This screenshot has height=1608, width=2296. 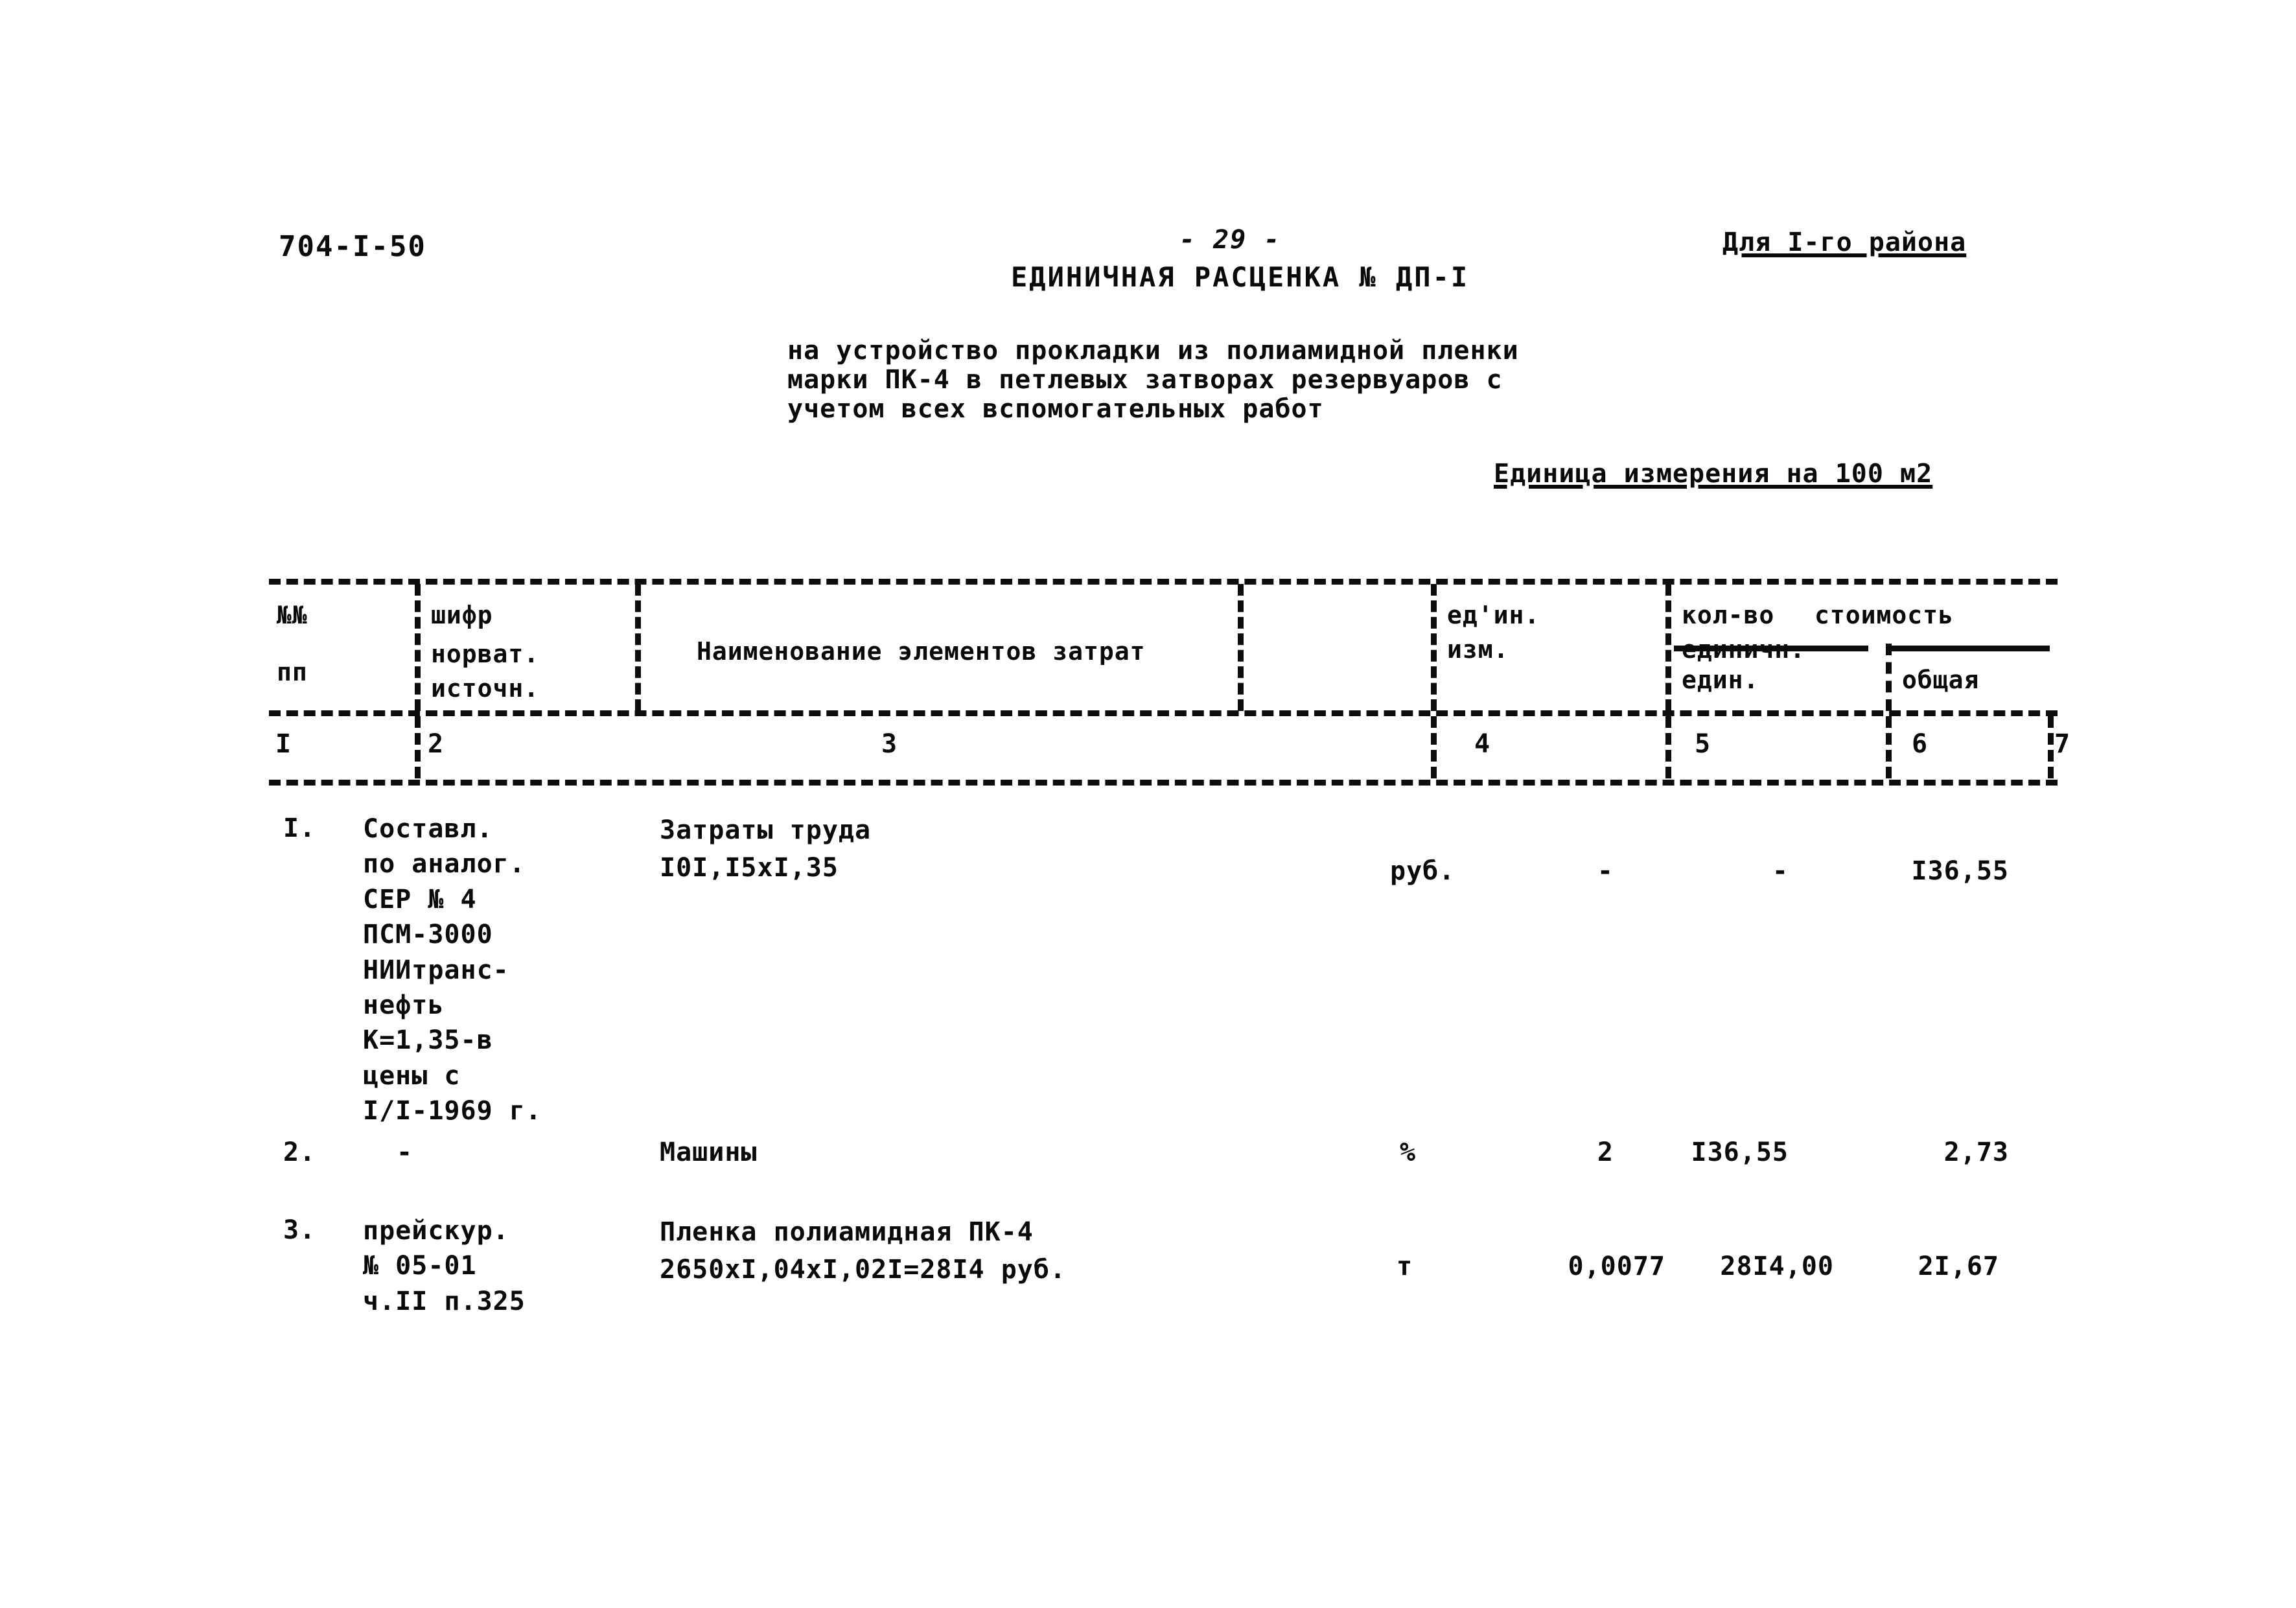 What do you see at coordinates (1728, 615) in the screenshot?
I see `header-col5-line1: кол-во` at bounding box center [1728, 615].